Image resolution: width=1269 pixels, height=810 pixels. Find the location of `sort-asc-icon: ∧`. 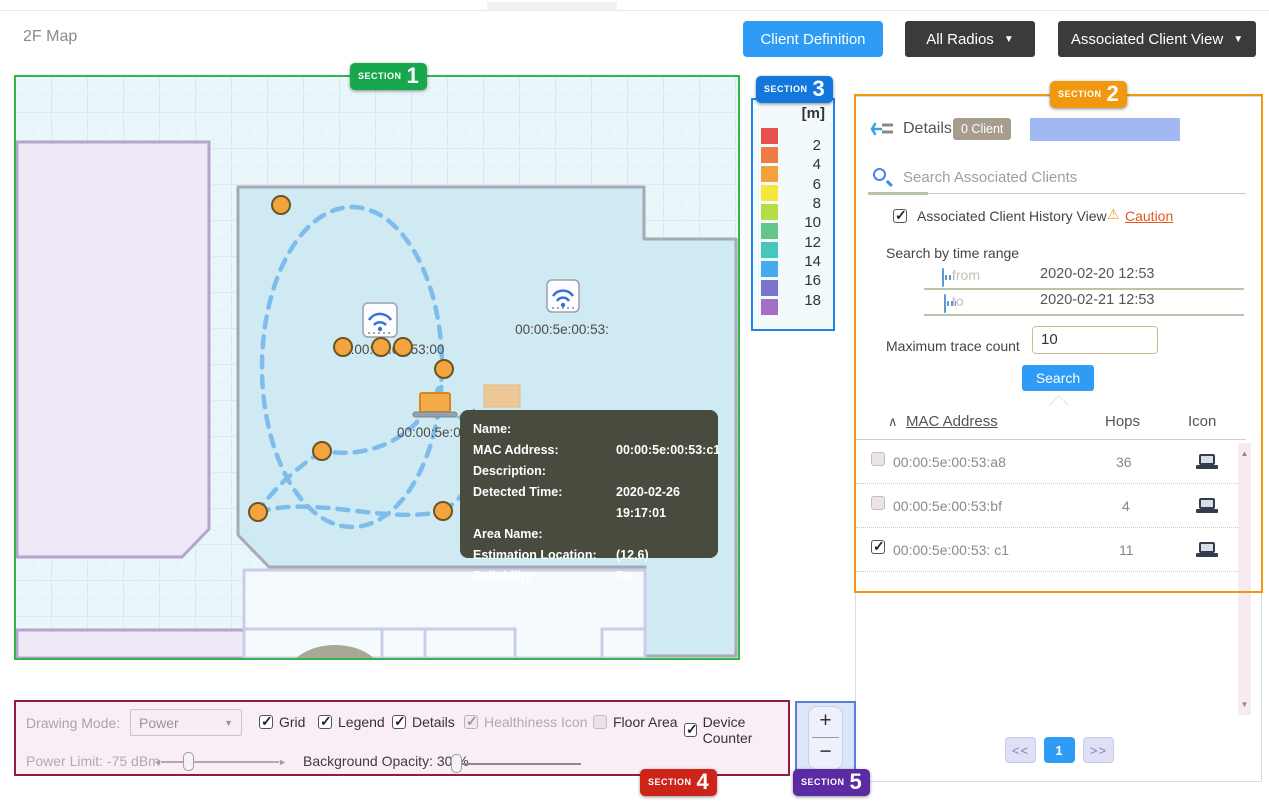

sort-asc-icon: ∧ is located at coordinates (893, 422).